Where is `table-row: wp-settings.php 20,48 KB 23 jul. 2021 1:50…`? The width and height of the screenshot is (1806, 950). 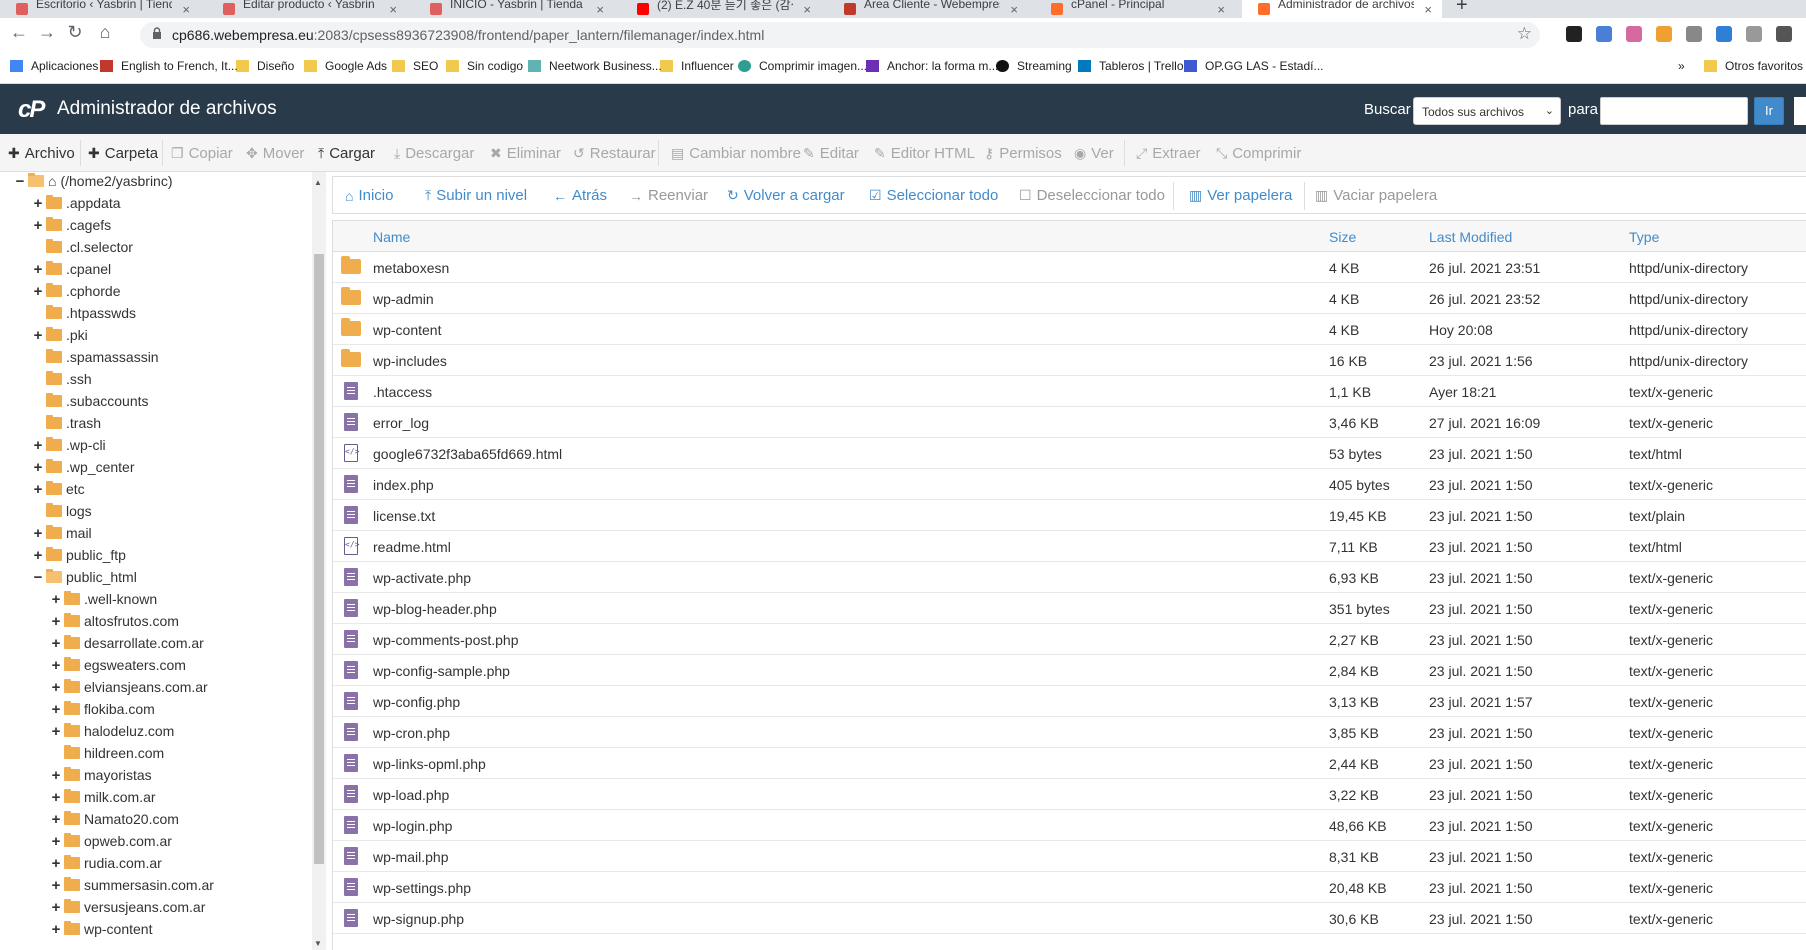
table-row: wp-settings.php 20,48 KB 23 jul. 2021 1:50… is located at coordinates (1069, 887).